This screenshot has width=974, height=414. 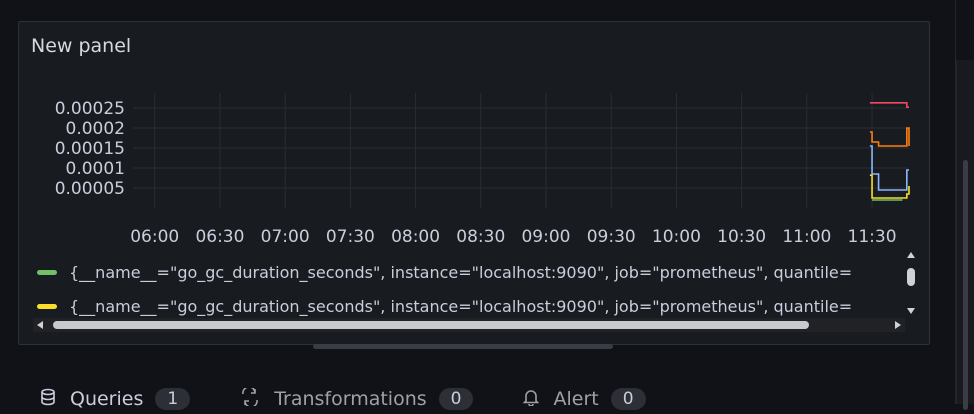 What do you see at coordinates (350, 399) in the screenshot?
I see `tab-label: Transformations` at bounding box center [350, 399].